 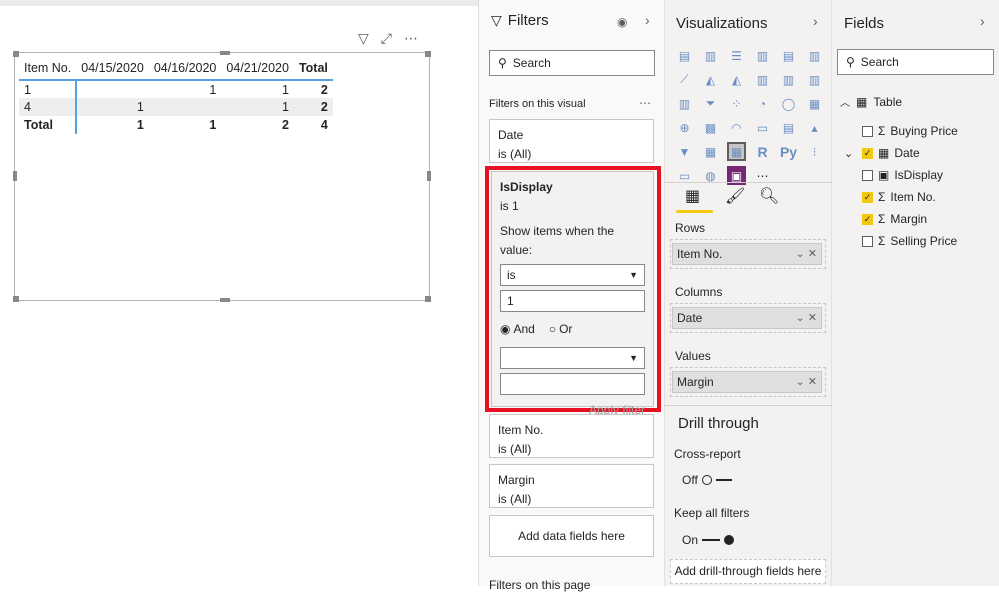 I want to click on gauge-visual-icon: ◠, so click(x=736, y=127).